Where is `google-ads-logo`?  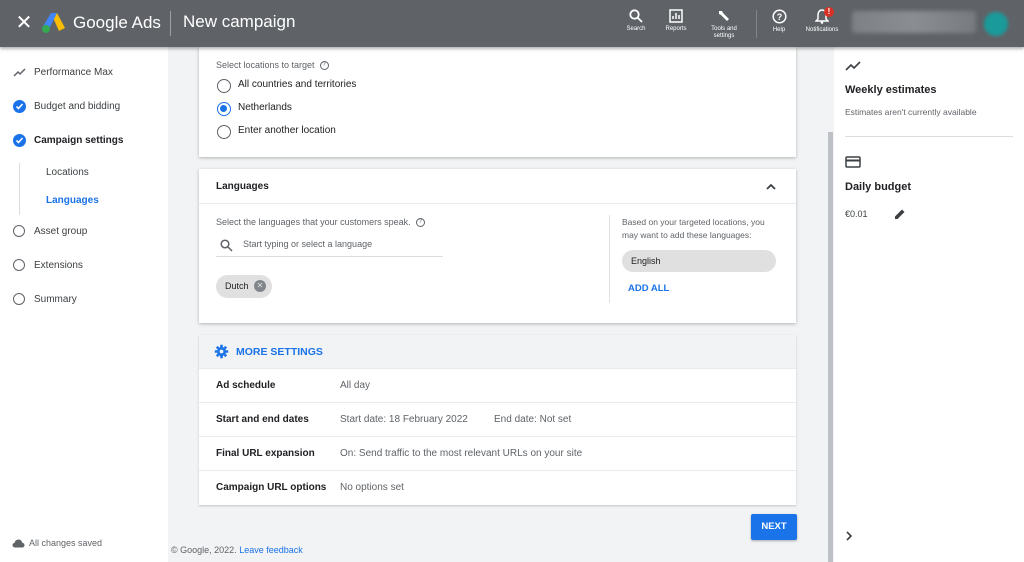
google-ads-logo is located at coordinates (53, 23).